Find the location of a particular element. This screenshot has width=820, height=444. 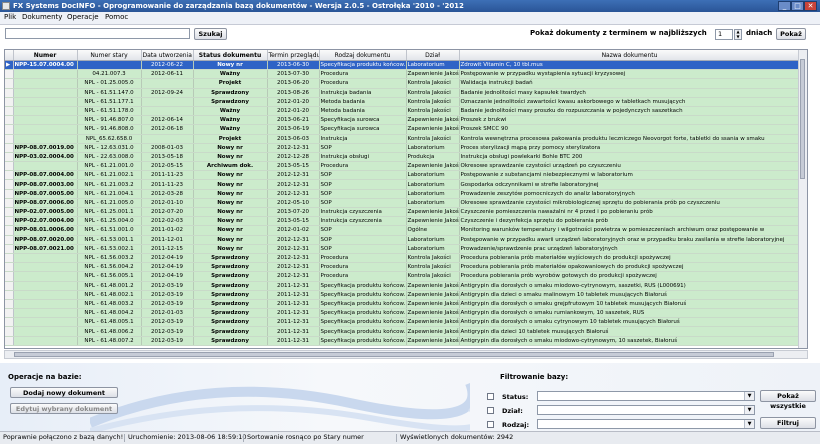

col-numer-stary: Numer stary is located at coordinates (109, 55).